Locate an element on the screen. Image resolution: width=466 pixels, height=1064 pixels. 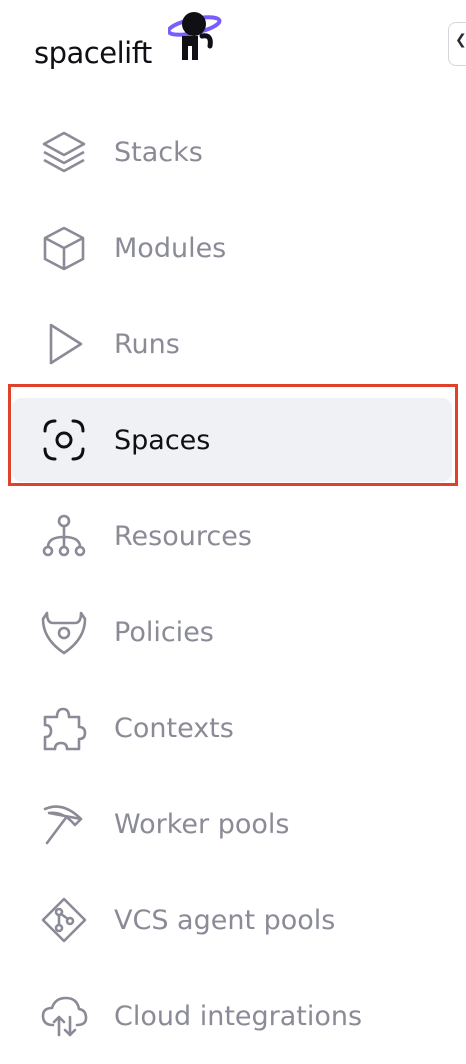
sidebar-item-stacks: Stacks is located at coordinates (232, 152).